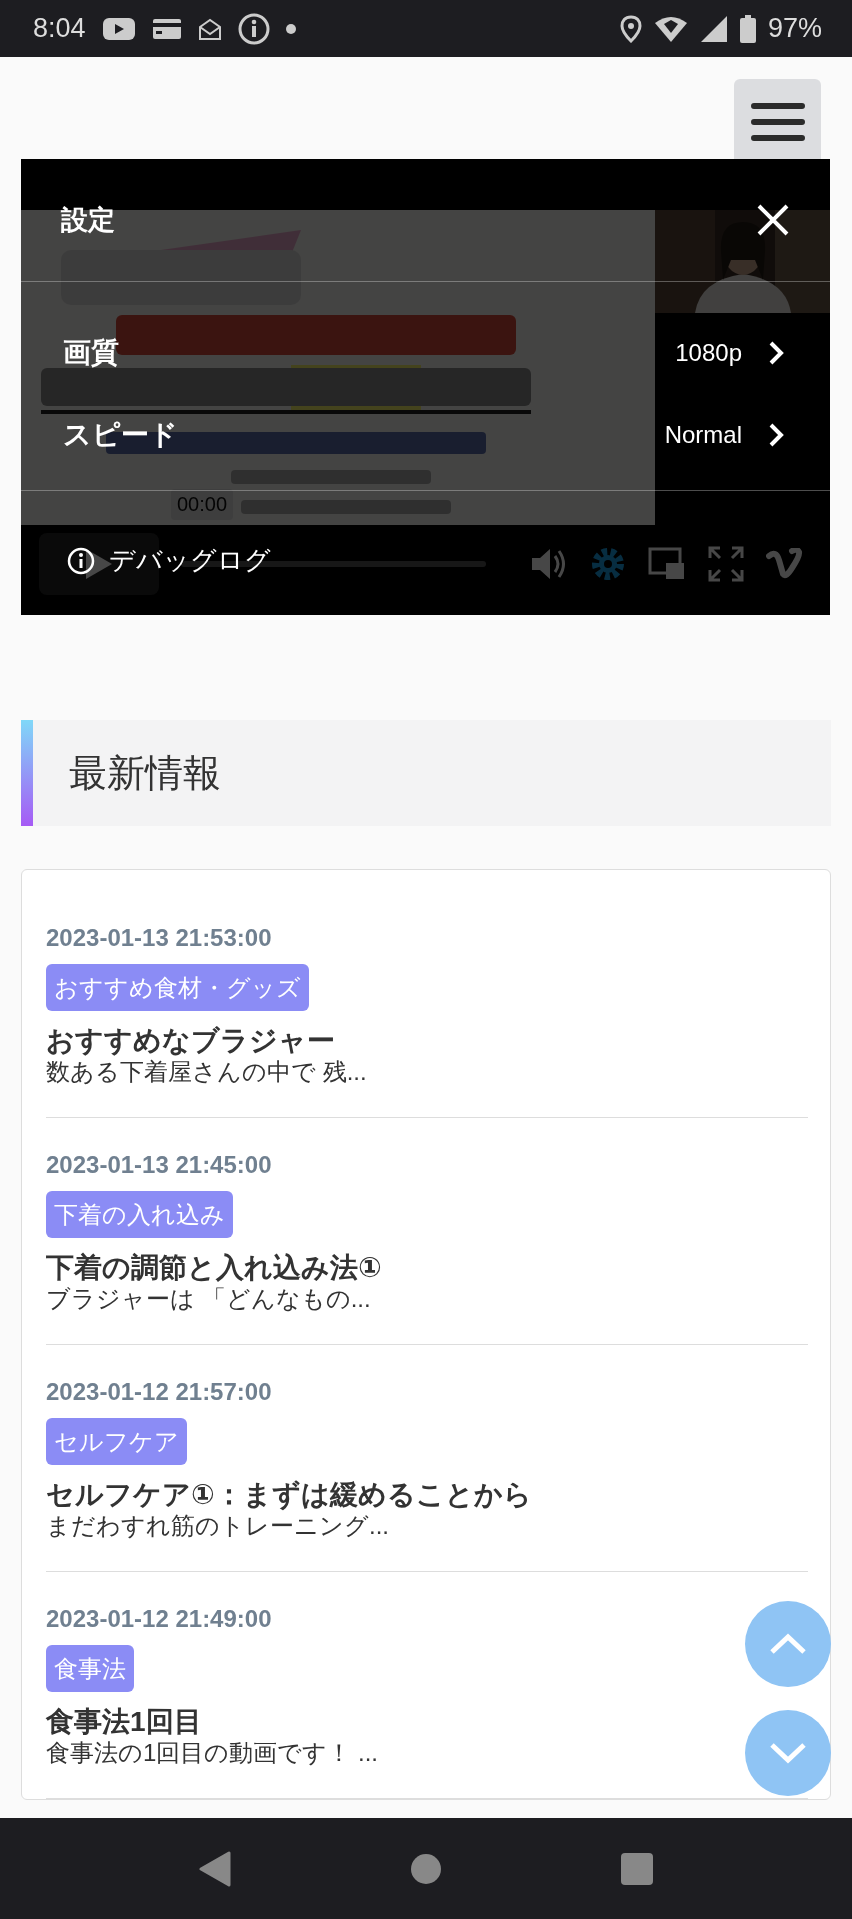 Image resolution: width=852 pixels, height=1919 pixels. What do you see at coordinates (426, 1868) in the screenshot?
I see `home-icon` at bounding box center [426, 1868].